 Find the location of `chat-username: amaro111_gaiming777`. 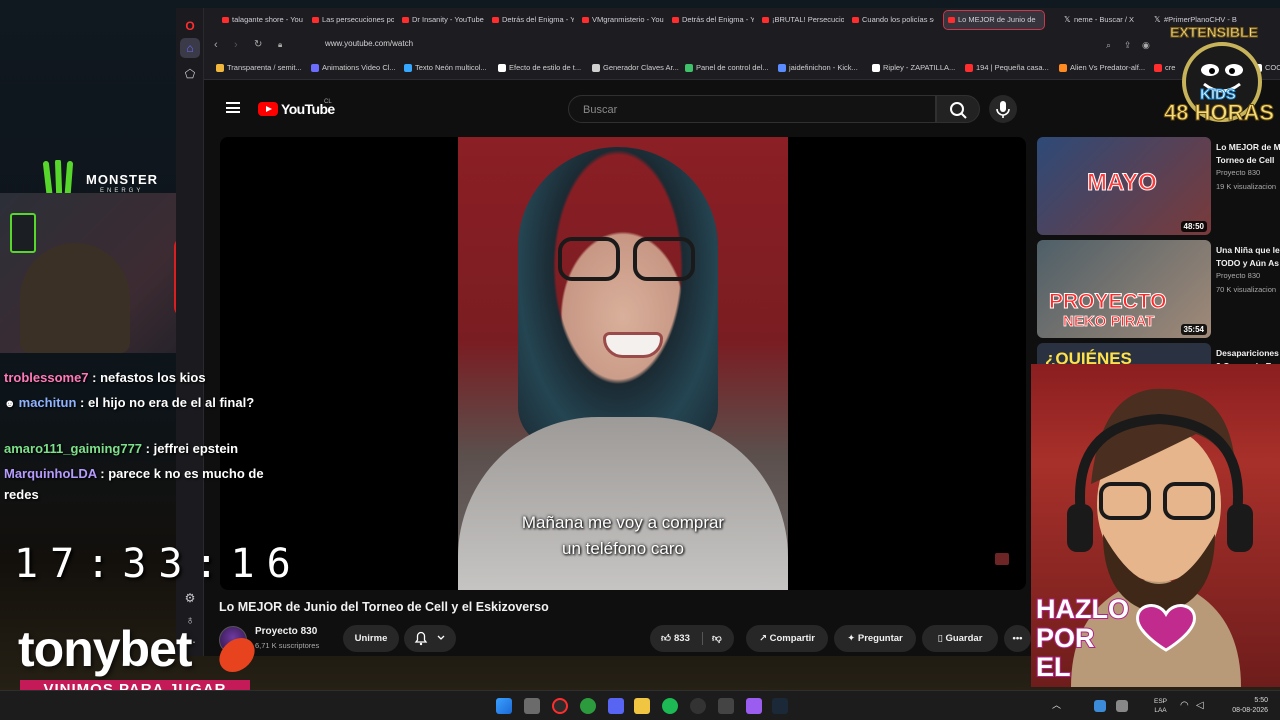

chat-username: amaro111_gaiming777 is located at coordinates (73, 448).